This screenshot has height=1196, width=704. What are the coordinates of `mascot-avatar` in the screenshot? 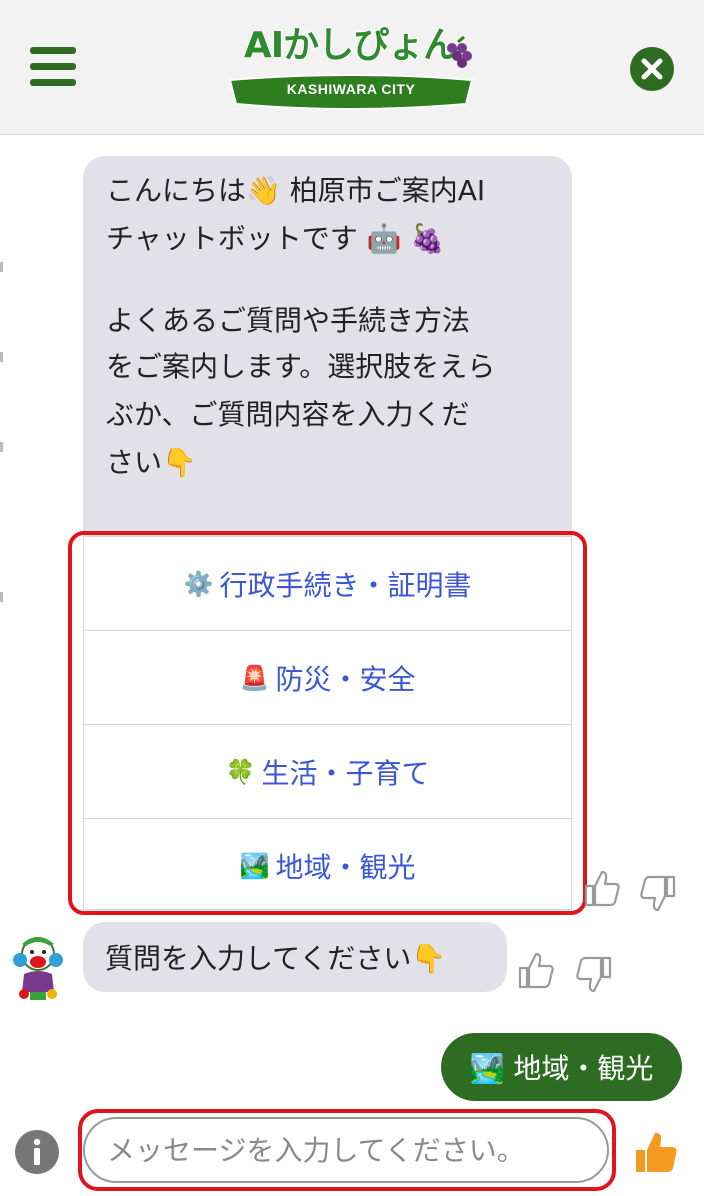 It's located at (38, 968).